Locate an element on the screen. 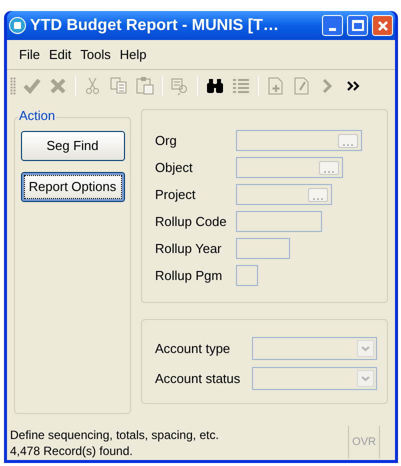 This screenshot has width=401, height=466. action-button: Report Options is located at coordinates (72, 187).